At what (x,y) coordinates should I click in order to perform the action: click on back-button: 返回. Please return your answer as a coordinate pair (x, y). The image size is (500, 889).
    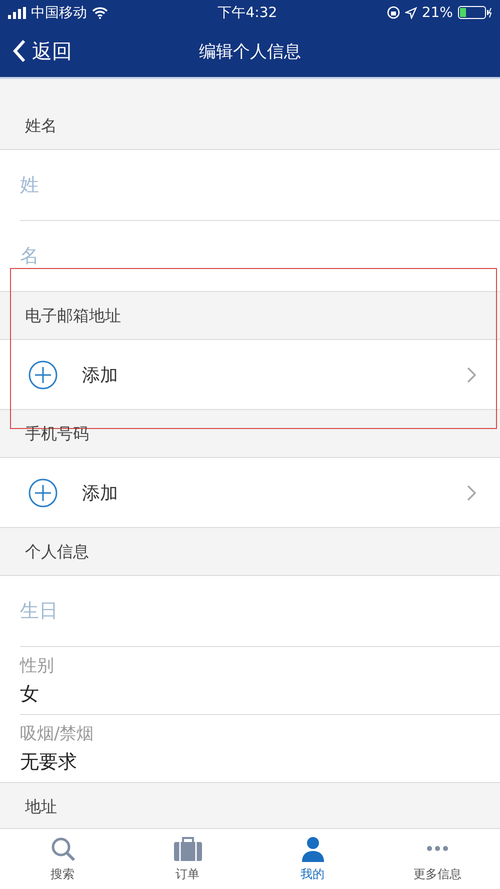
    Looking at the image, I should click on (36, 51).